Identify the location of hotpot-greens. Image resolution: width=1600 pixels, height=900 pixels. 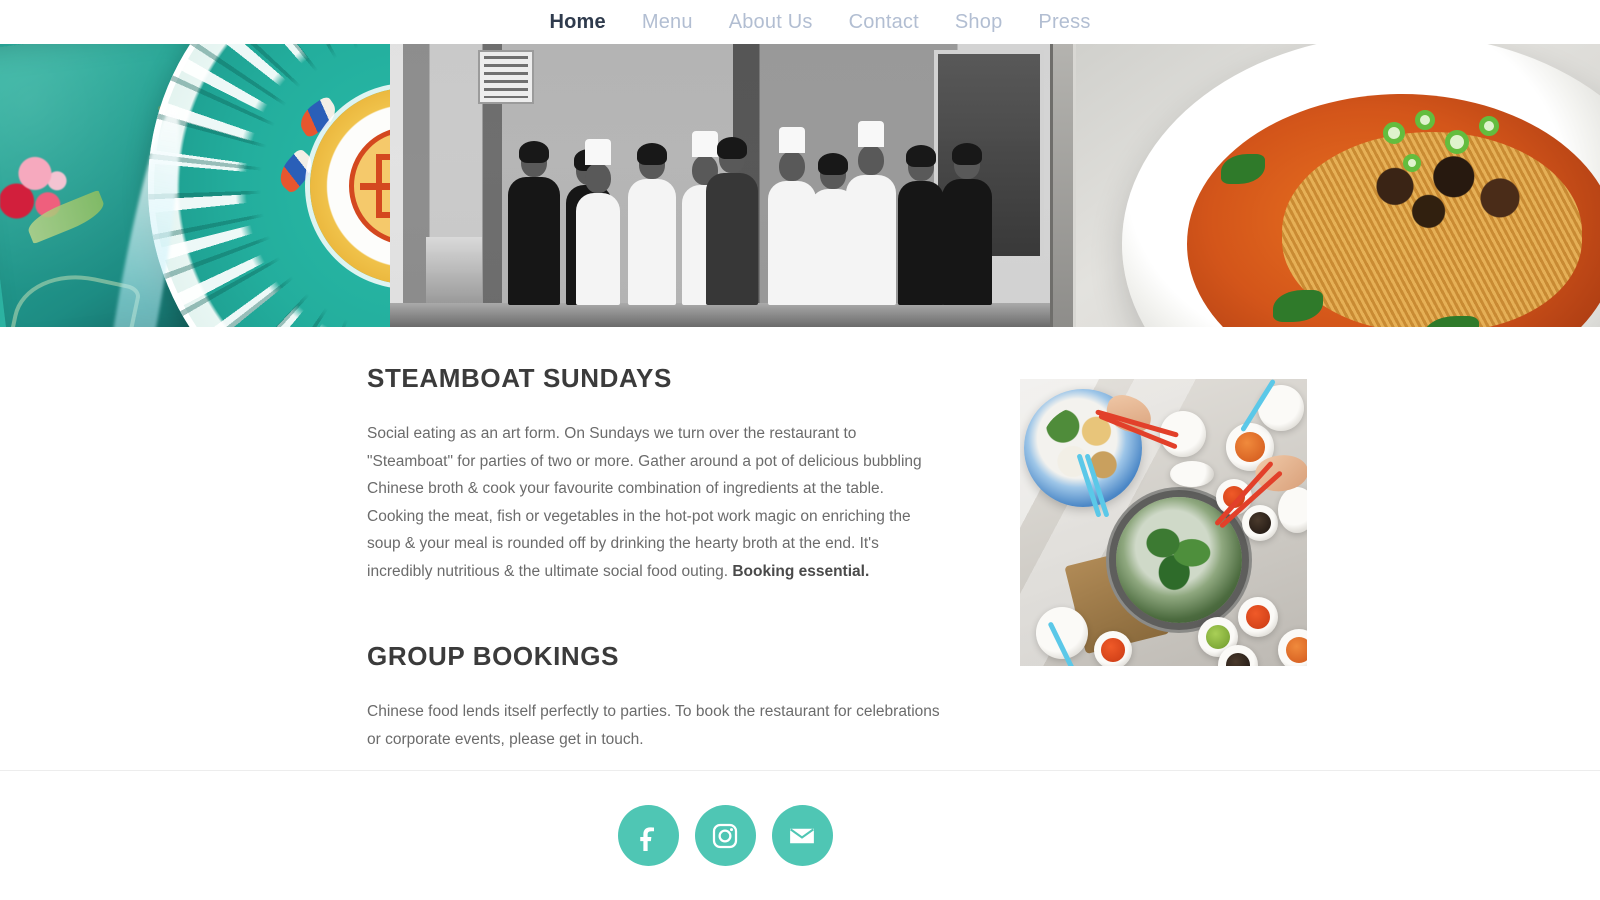
(1179, 557).